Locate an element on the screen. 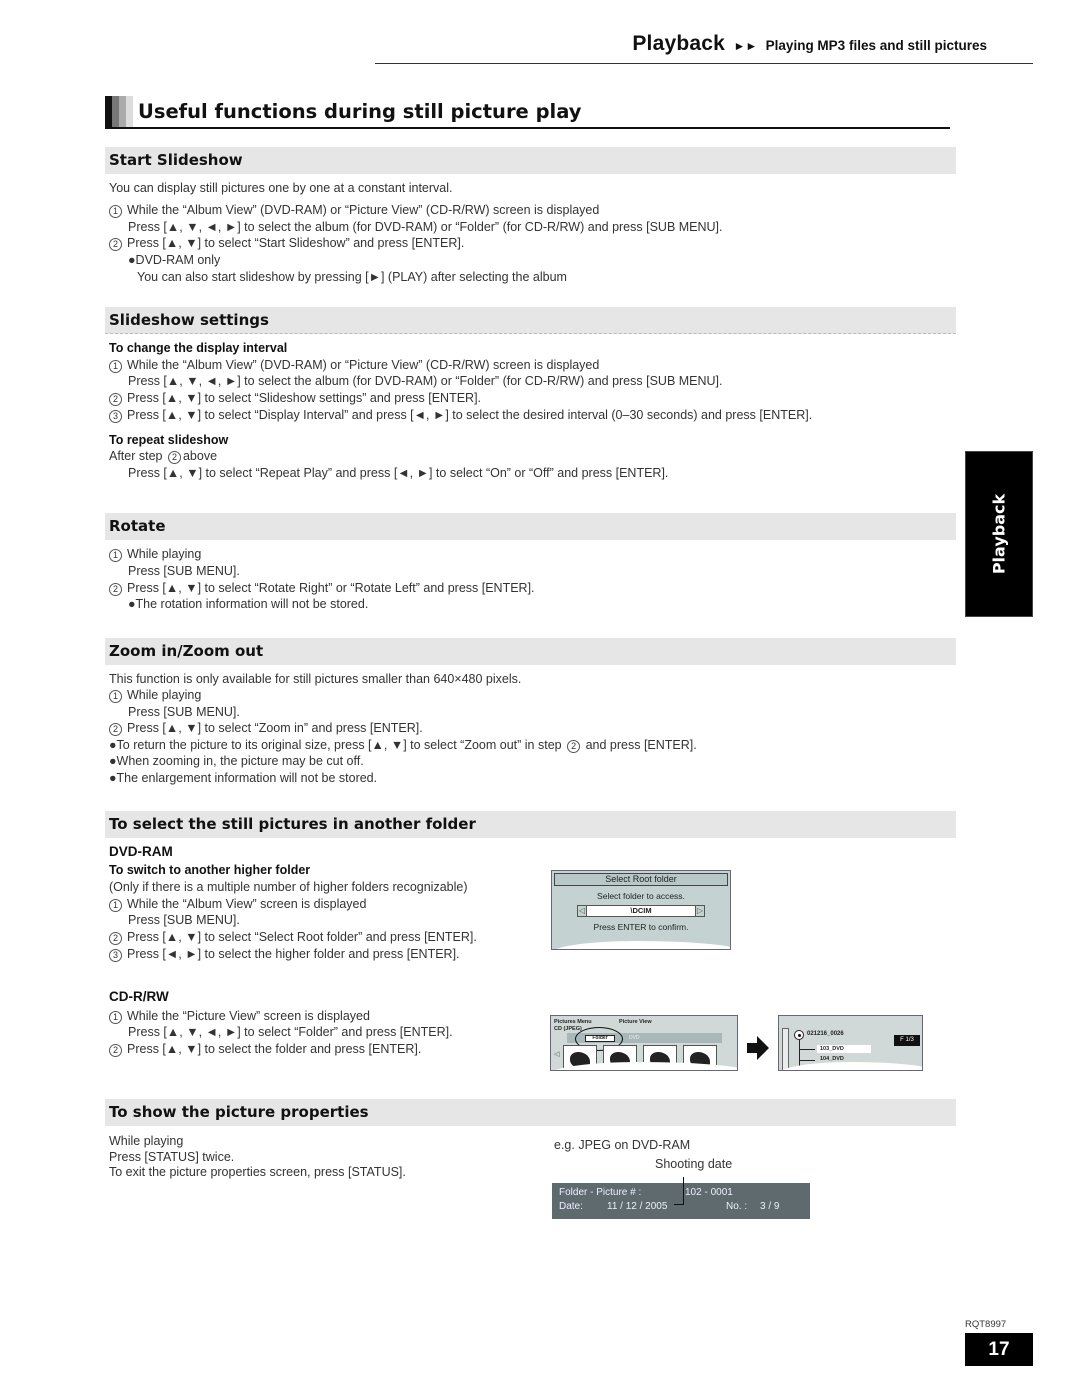 This screenshot has height=1397, width=1080. screen-source: CD (JPEG) is located at coordinates (568, 1029).